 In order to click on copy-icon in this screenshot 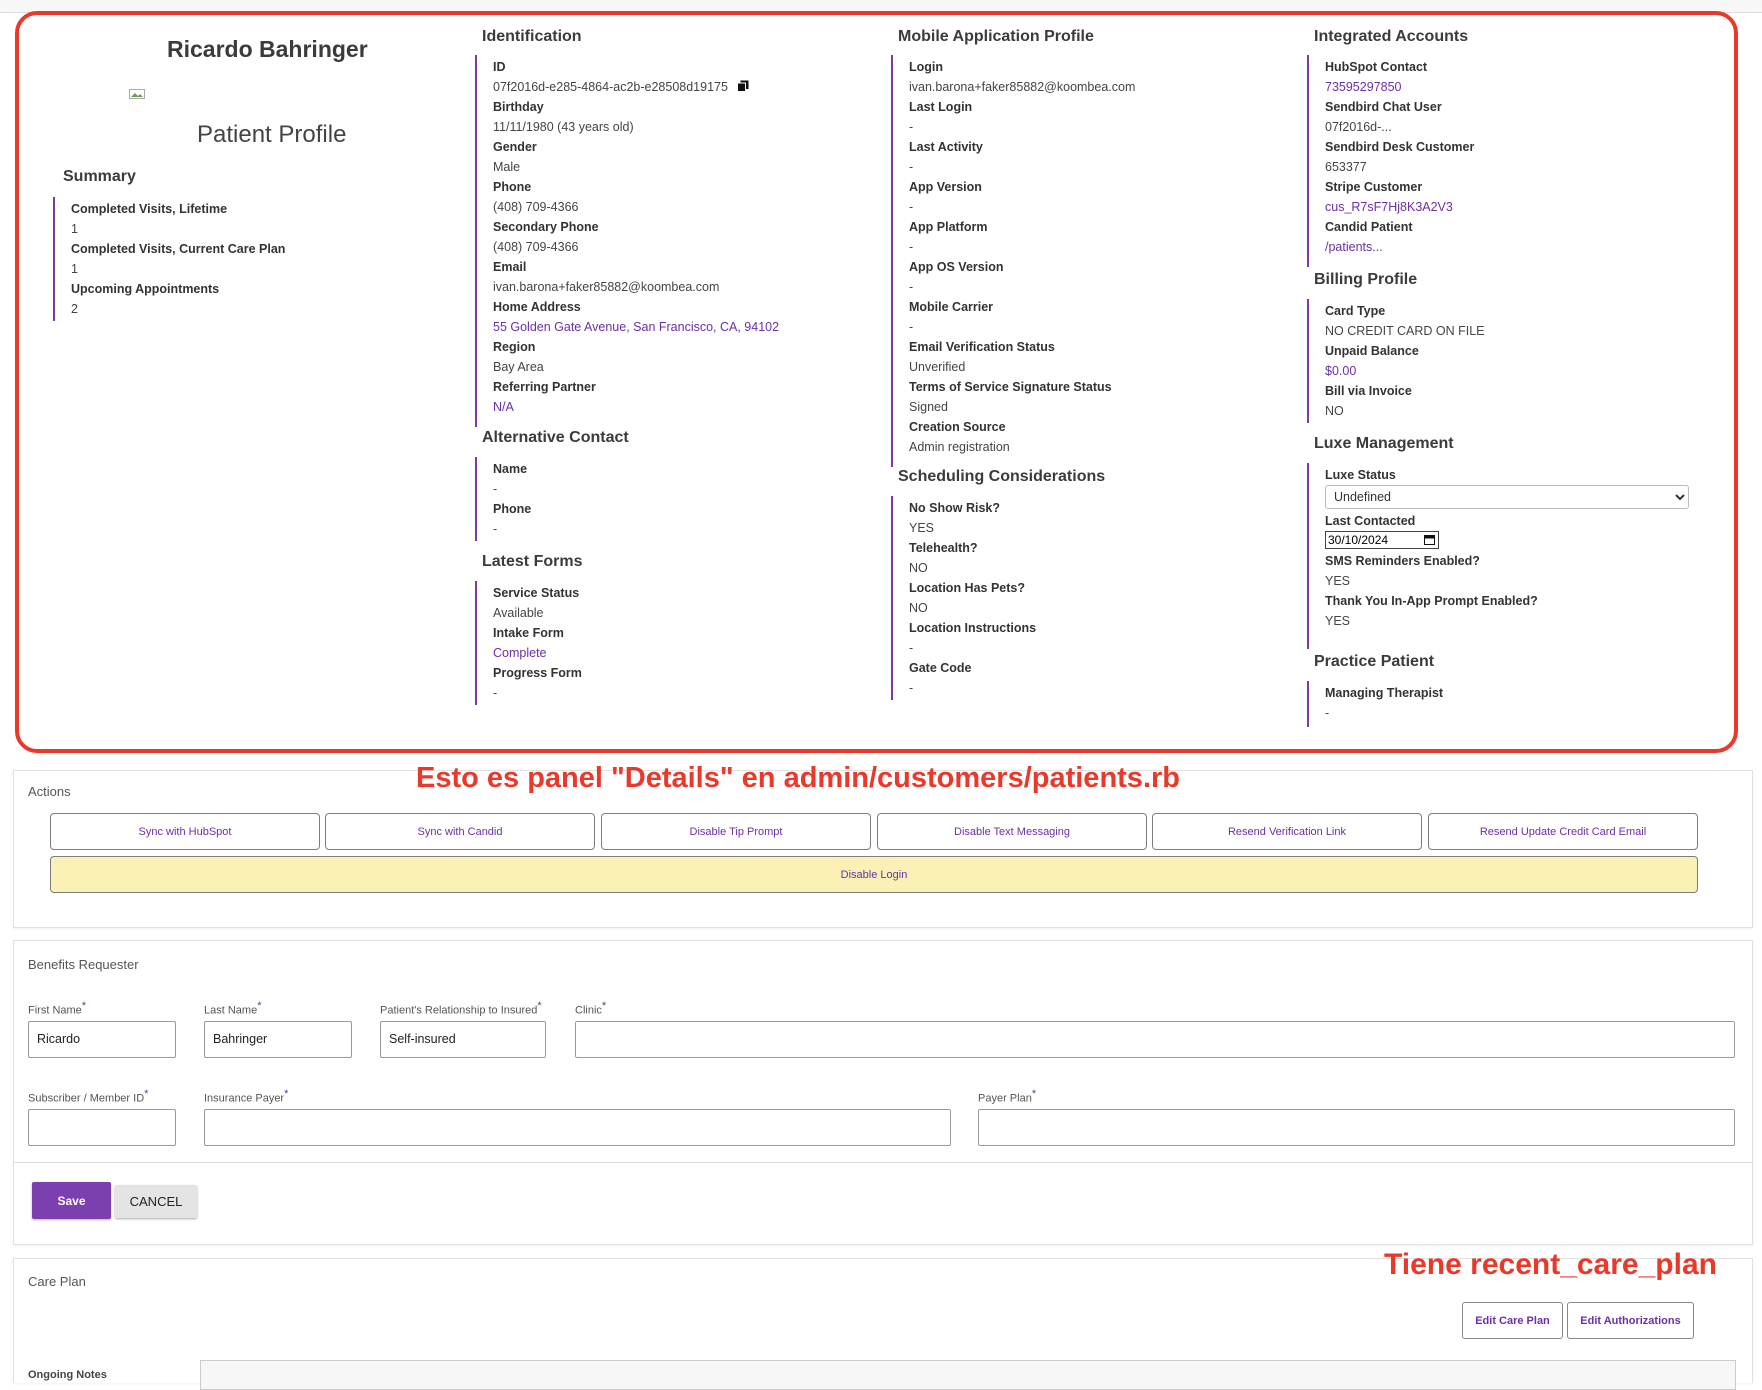, I will do `click(743, 86)`.